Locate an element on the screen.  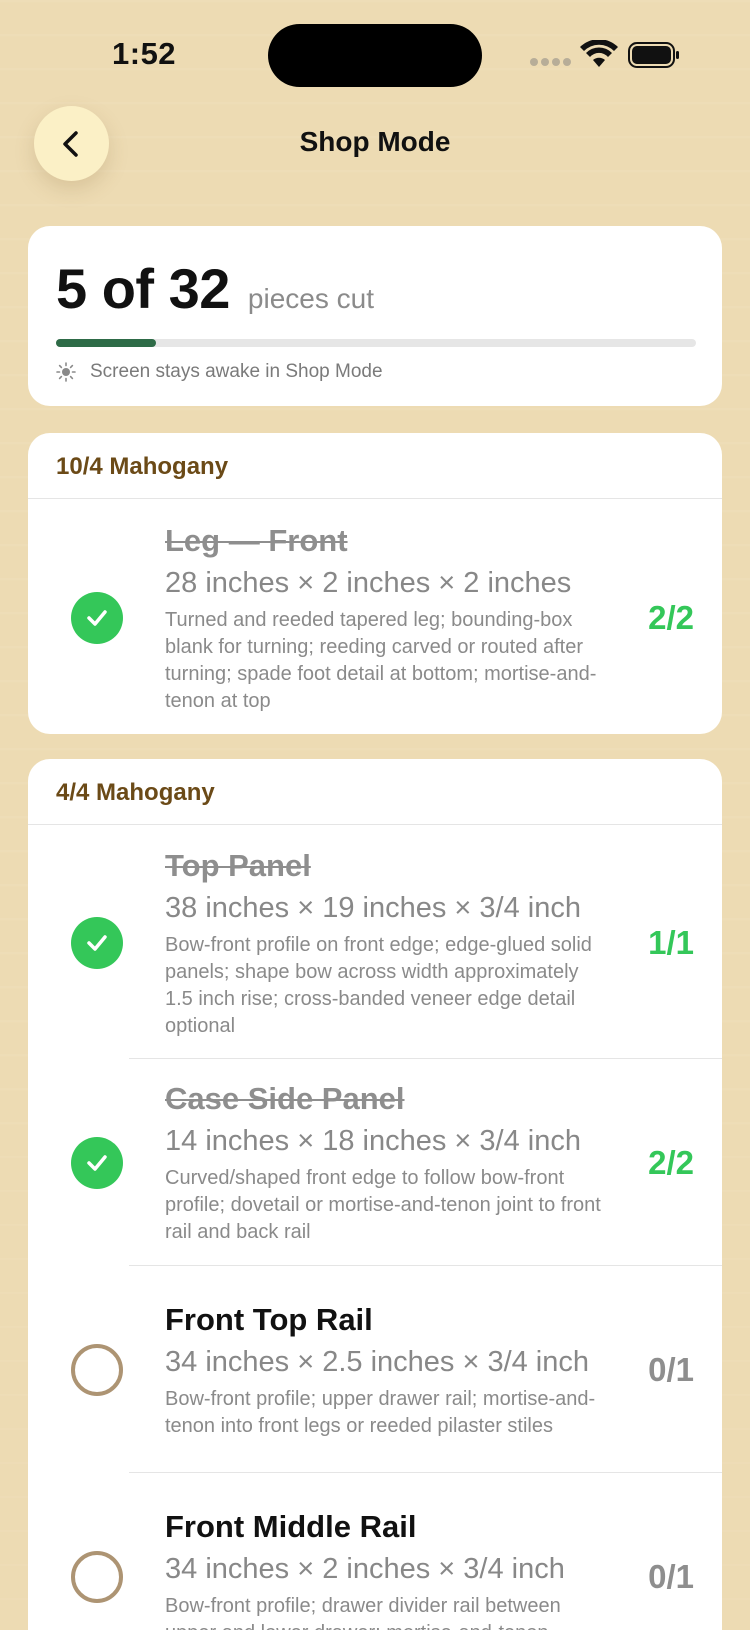
piece-name: Leg — Front is located at coordinates (256, 540).